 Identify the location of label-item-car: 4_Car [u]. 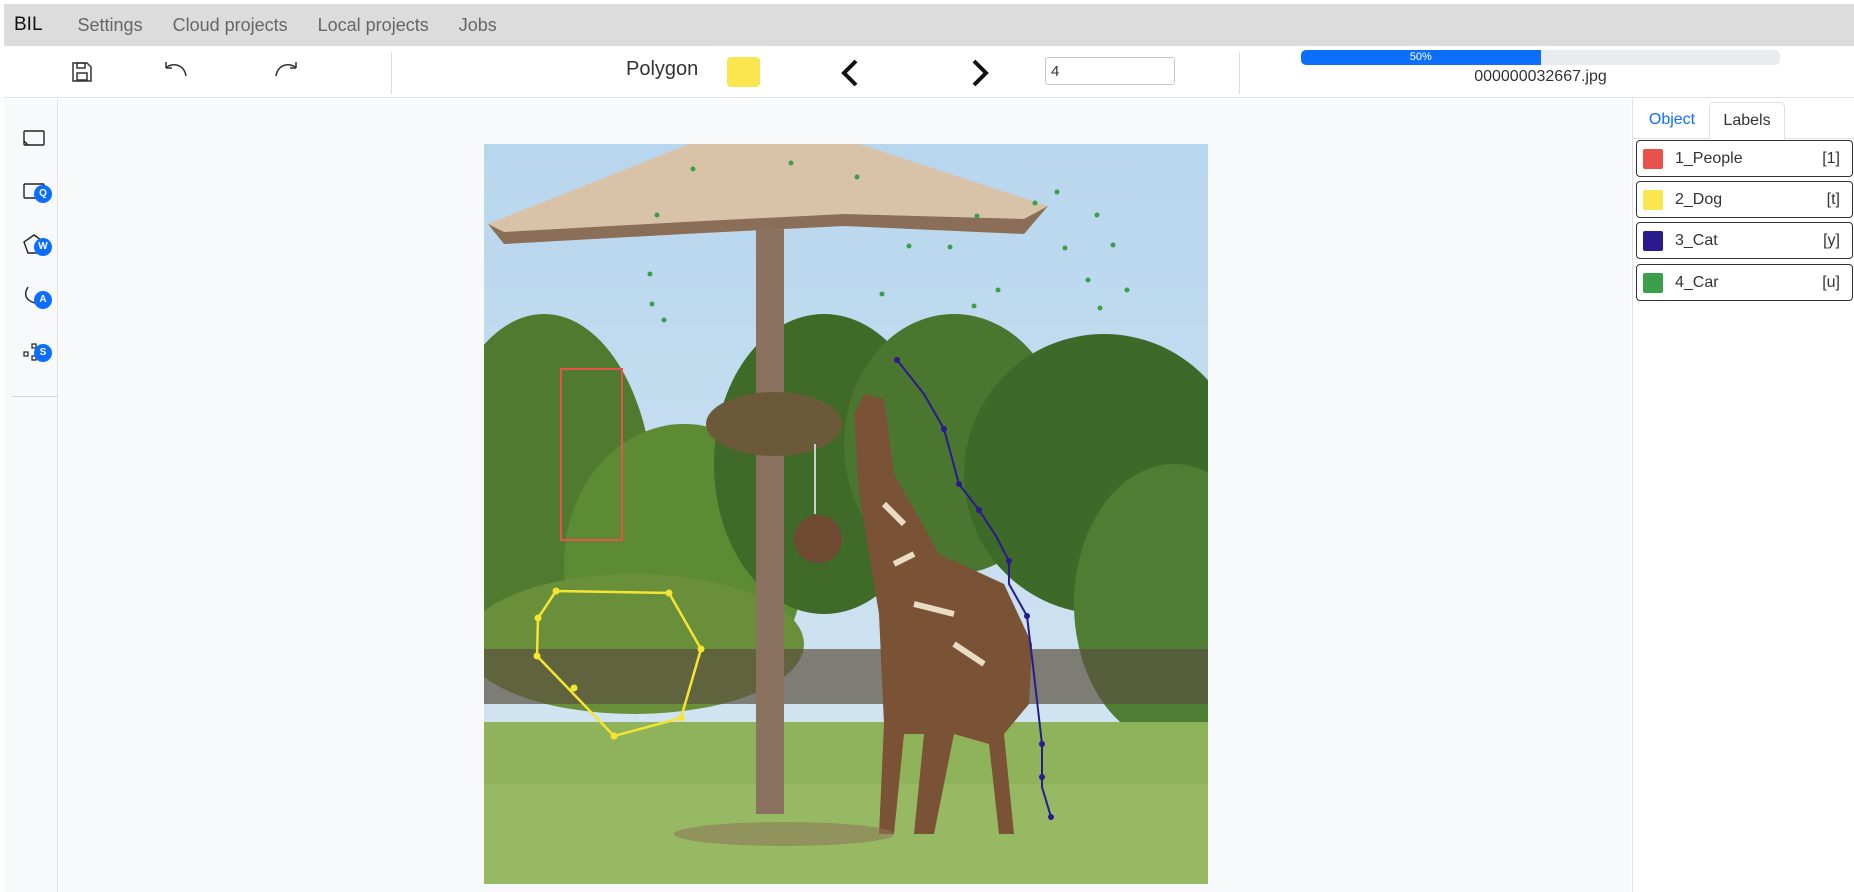
(1744, 282).